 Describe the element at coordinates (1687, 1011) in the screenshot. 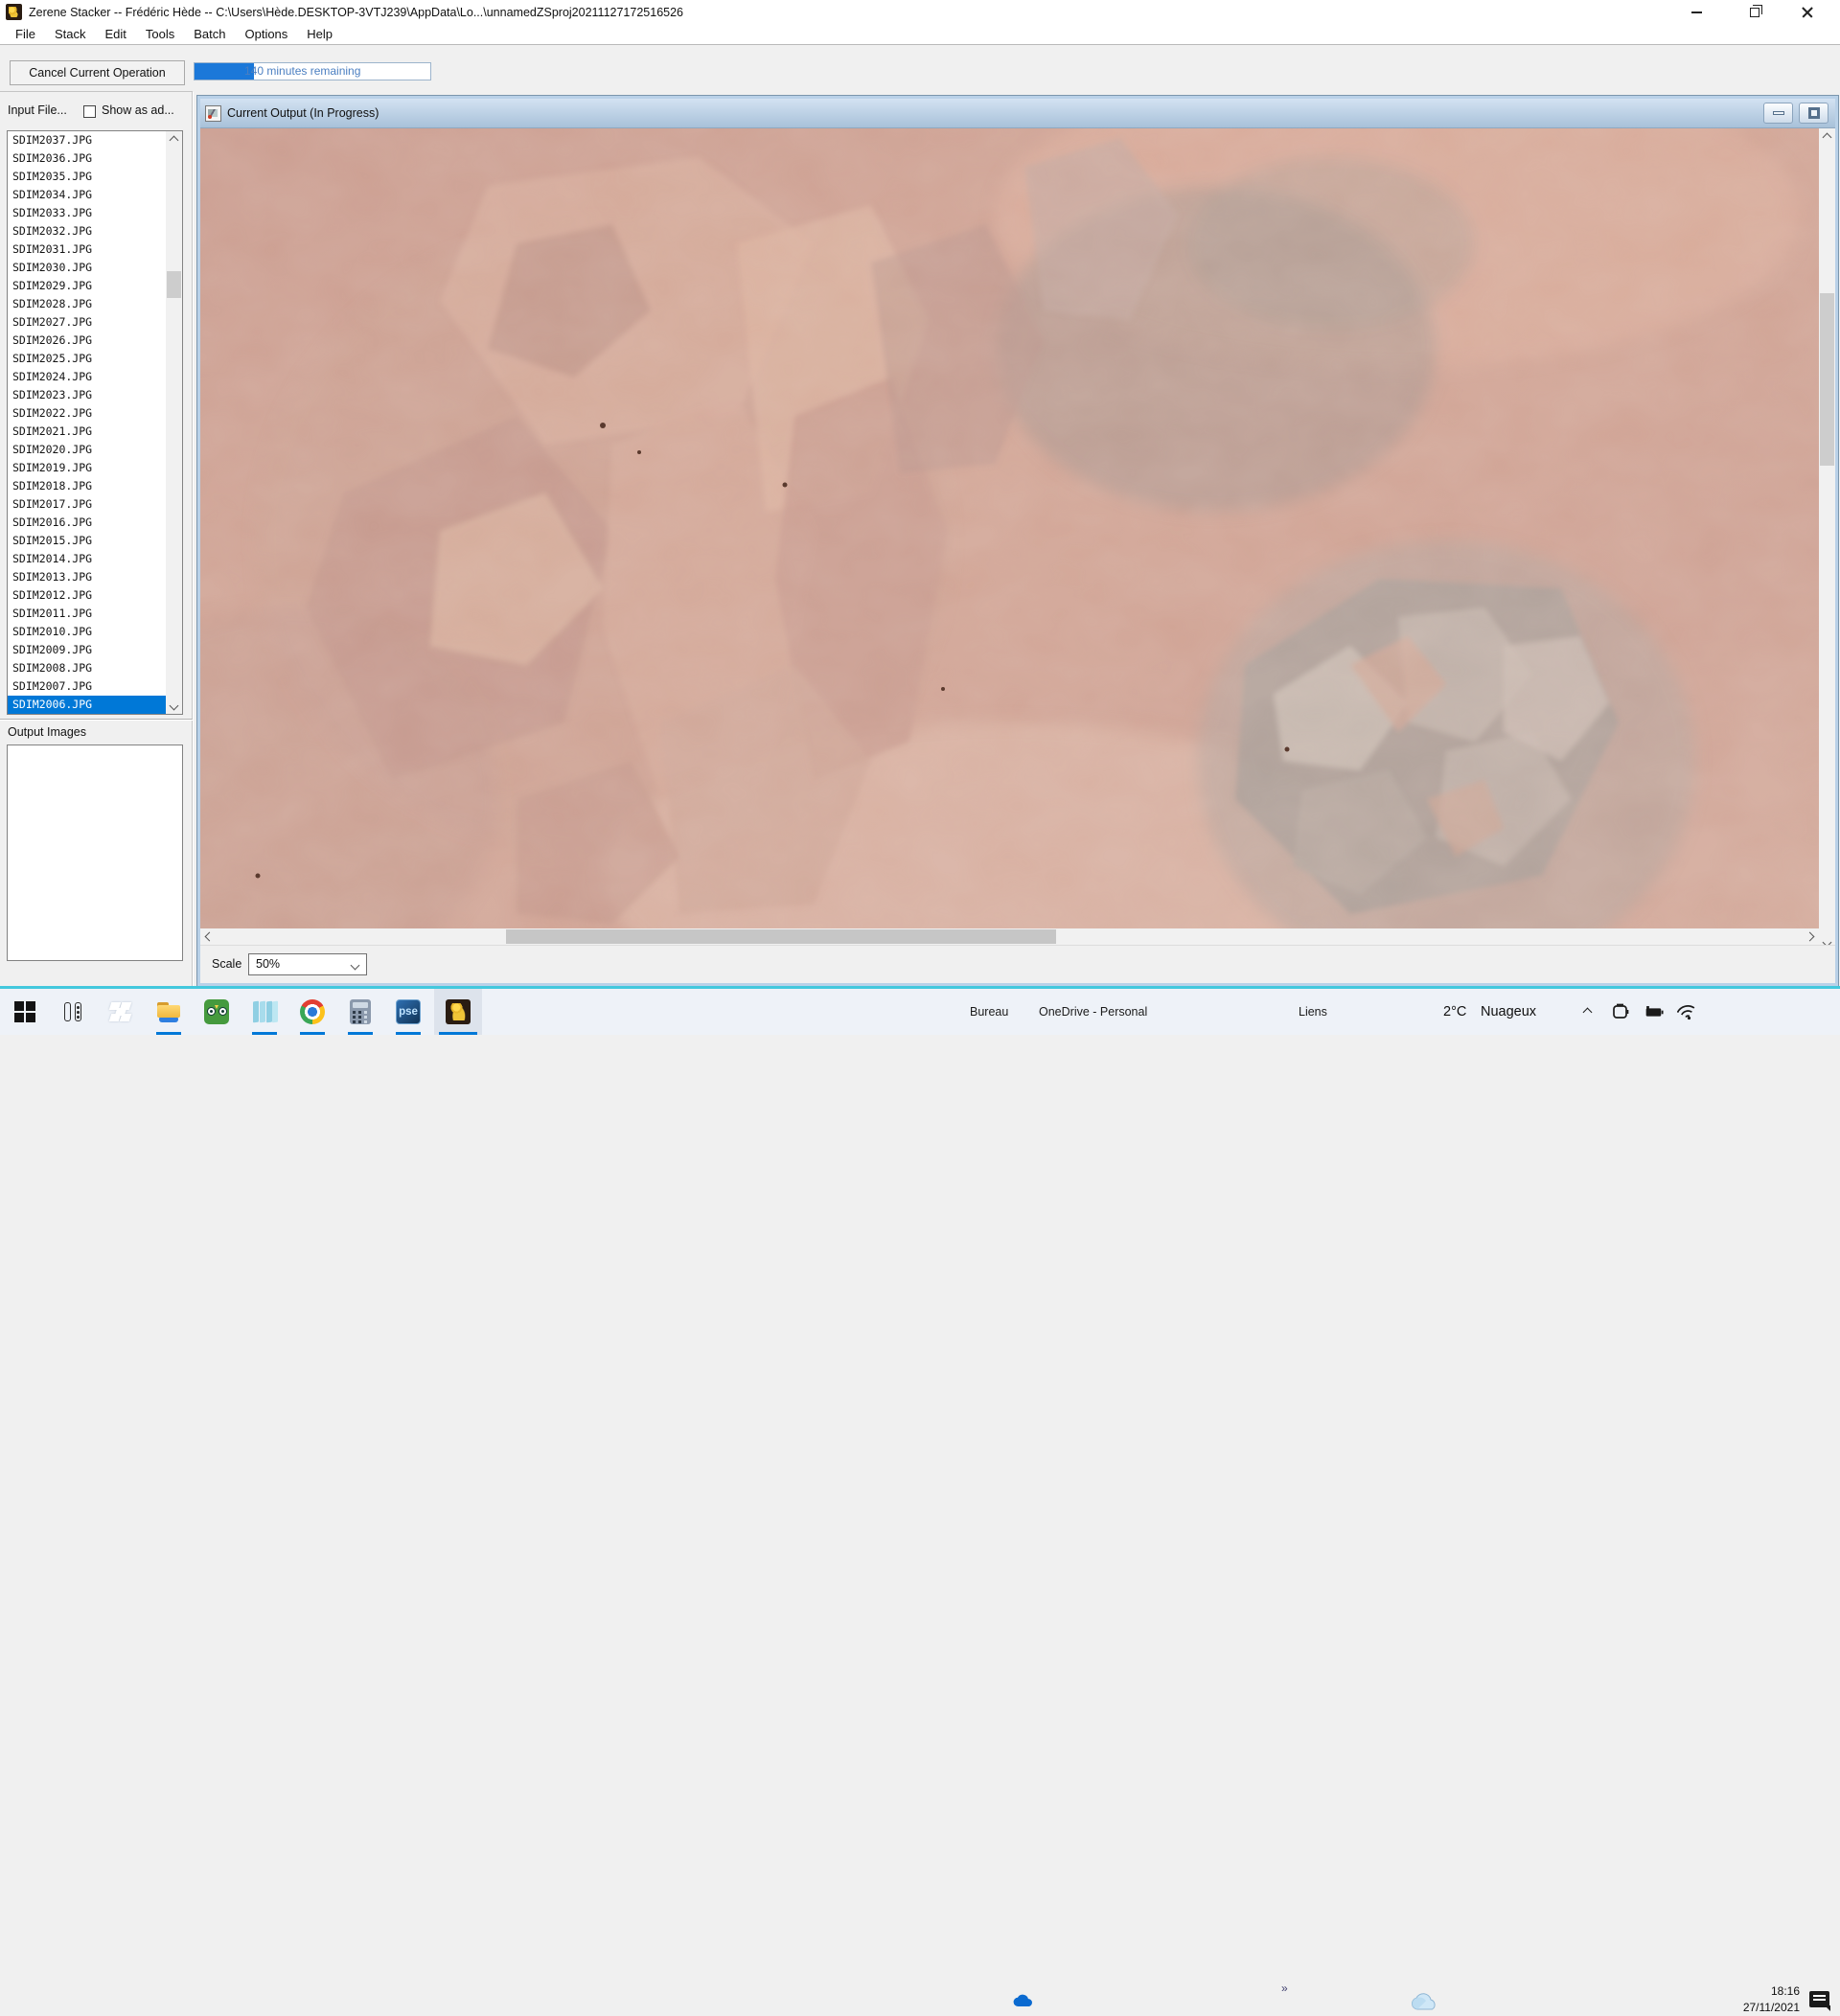

I see `wifi-icon` at that location.